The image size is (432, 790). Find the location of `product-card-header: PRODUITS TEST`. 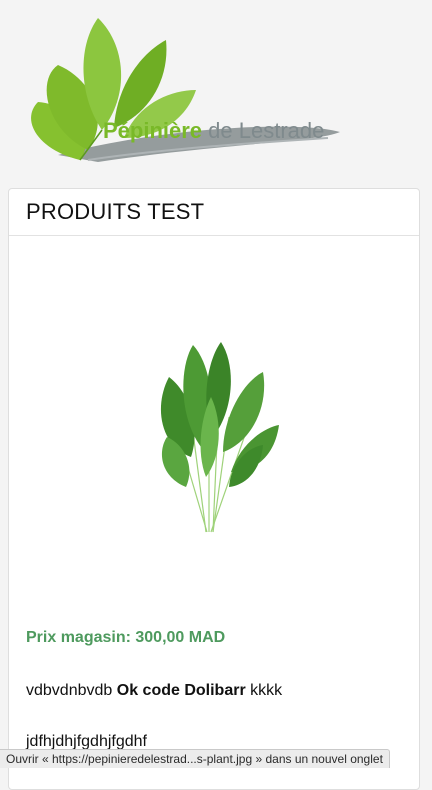

product-card-header: PRODUITS TEST is located at coordinates (214, 212).